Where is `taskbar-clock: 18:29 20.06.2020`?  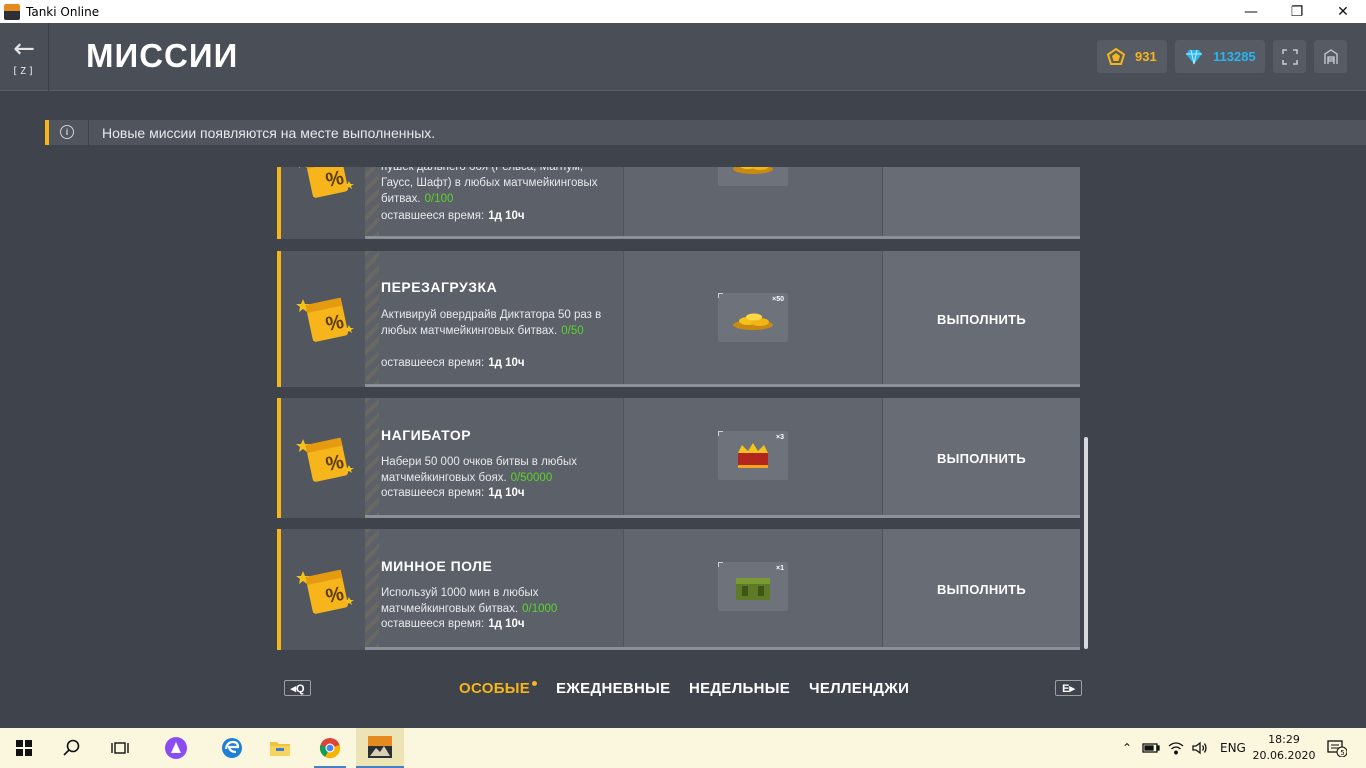
taskbar-clock: 18:29 20.06.2020 is located at coordinates (1284, 748).